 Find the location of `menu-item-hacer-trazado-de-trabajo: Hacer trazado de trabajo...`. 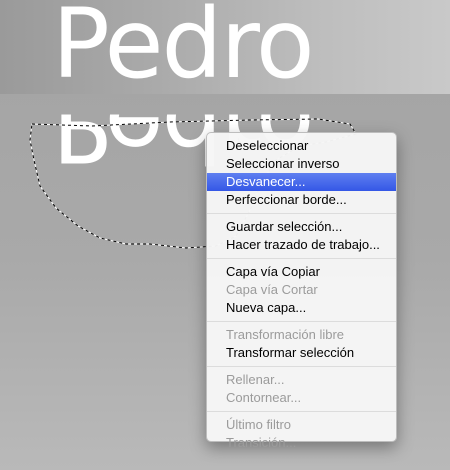

menu-item-hacer-trazado-de-trabajo: Hacer trazado de trabajo... is located at coordinates (301, 245).